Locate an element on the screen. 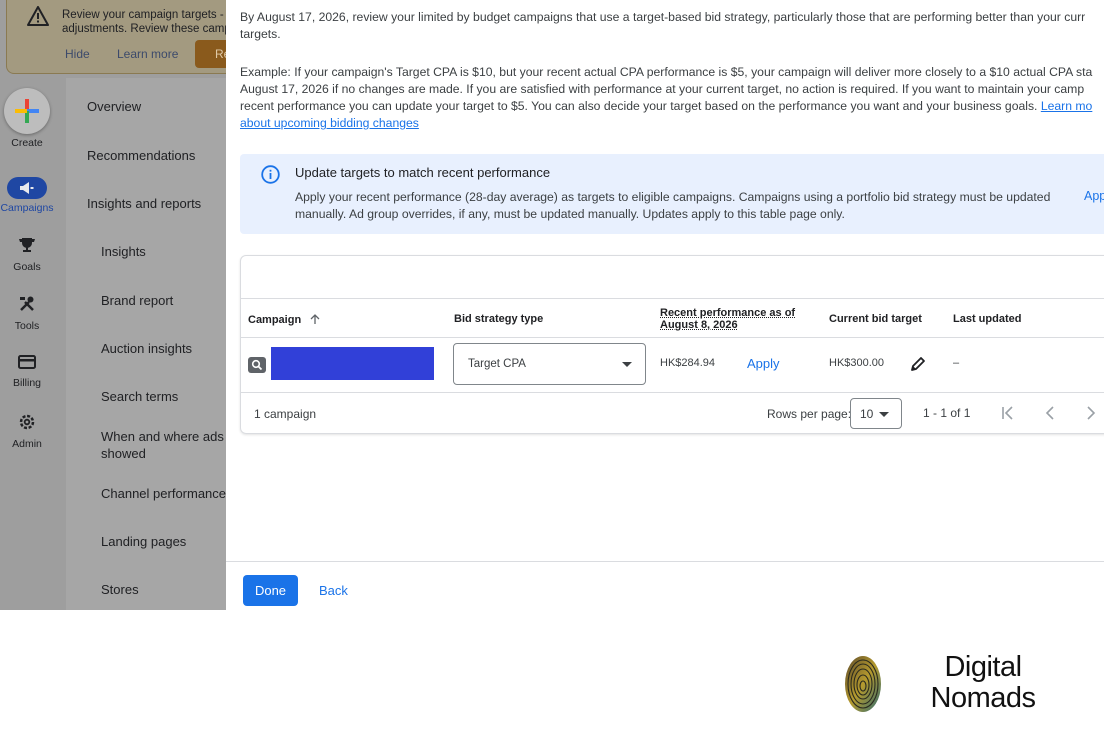 The width and height of the screenshot is (1104, 736). nav-item-channel-performance: Channel performance is located at coordinates (163, 493).